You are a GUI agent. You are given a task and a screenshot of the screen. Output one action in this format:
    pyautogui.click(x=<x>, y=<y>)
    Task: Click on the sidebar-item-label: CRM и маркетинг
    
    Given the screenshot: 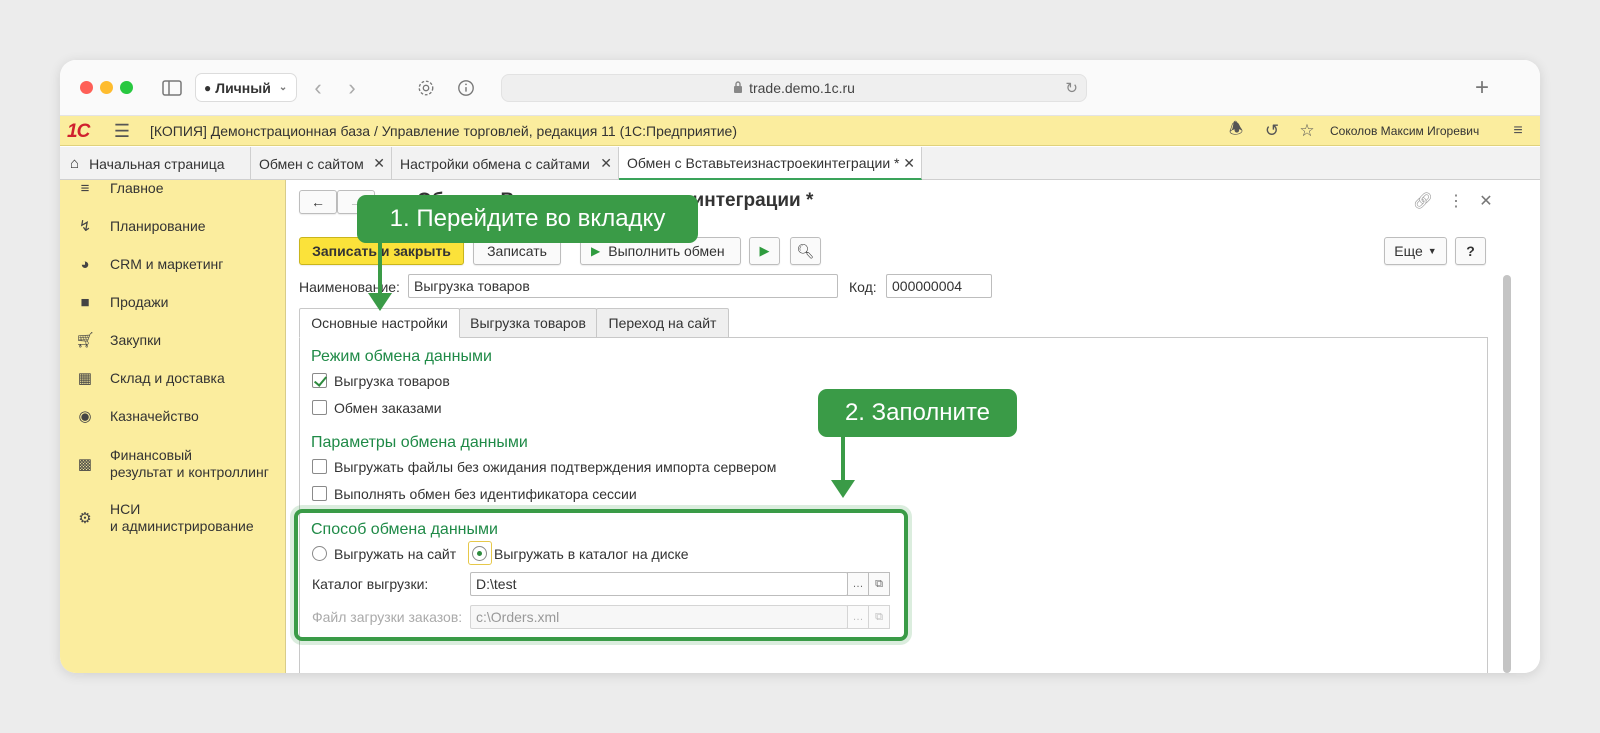 What is the action you would take?
    pyautogui.click(x=167, y=263)
    